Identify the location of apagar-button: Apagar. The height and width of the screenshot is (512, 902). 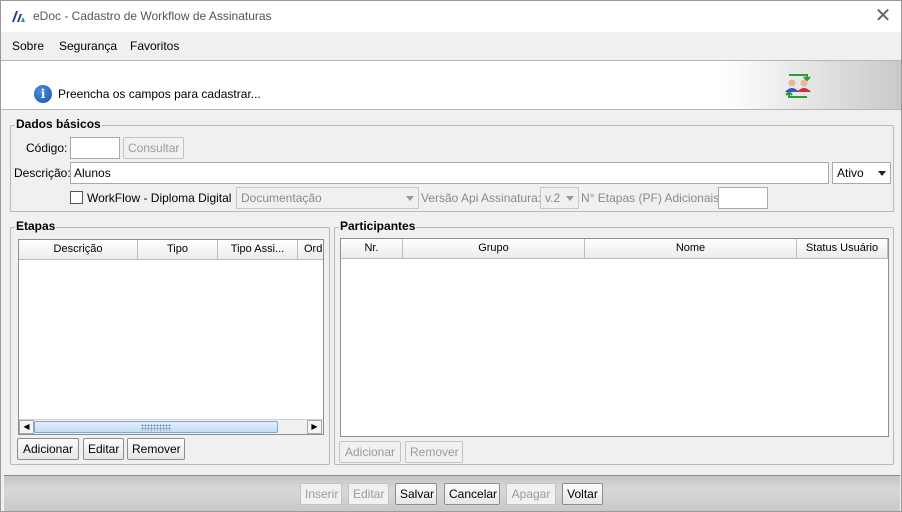
(531, 494).